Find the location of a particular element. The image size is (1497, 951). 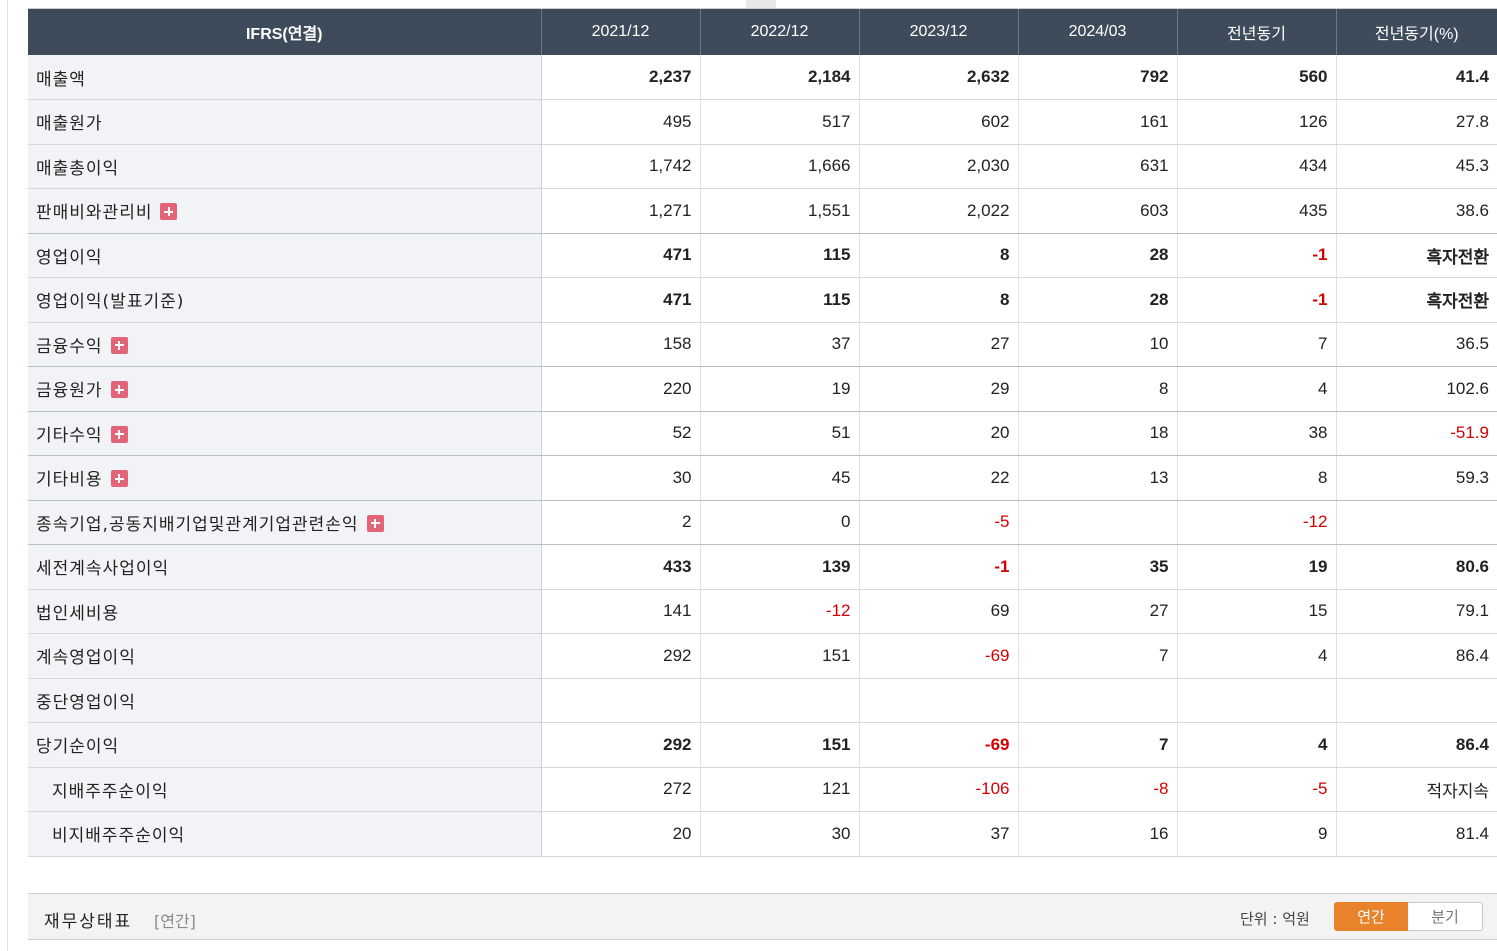

table-row: 지배주주순이익 272 121 -106 -8 -5 적자지속 is located at coordinates (762, 789).